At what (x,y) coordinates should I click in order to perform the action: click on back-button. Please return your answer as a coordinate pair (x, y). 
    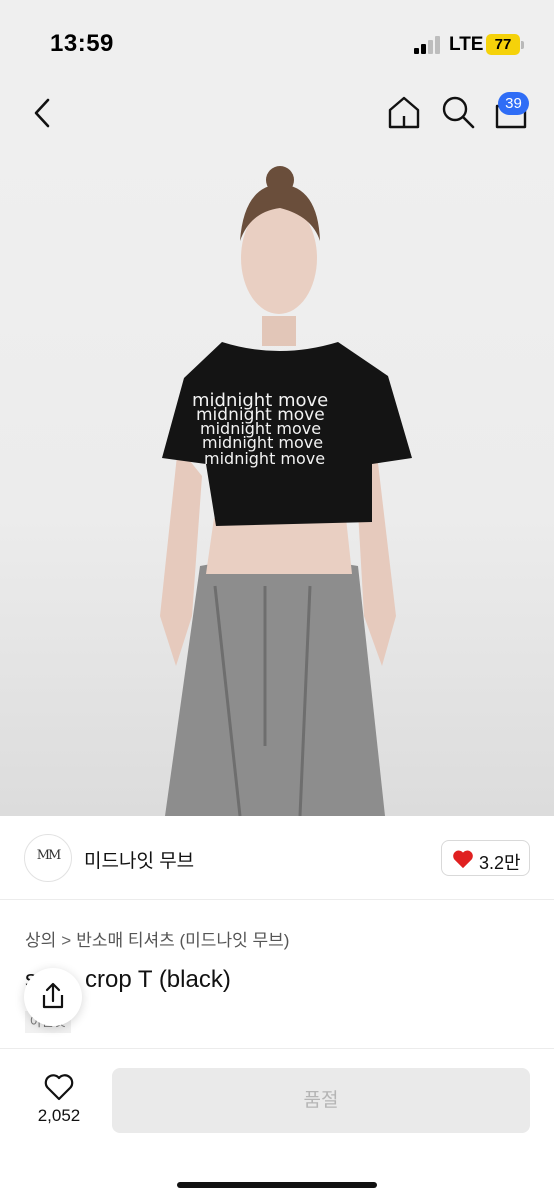
    Looking at the image, I should click on (42, 113).